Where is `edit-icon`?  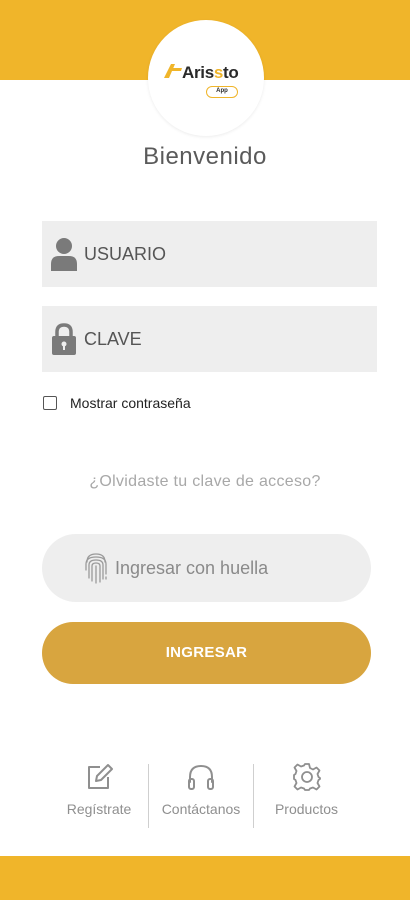 edit-icon is located at coordinates (100, 776).